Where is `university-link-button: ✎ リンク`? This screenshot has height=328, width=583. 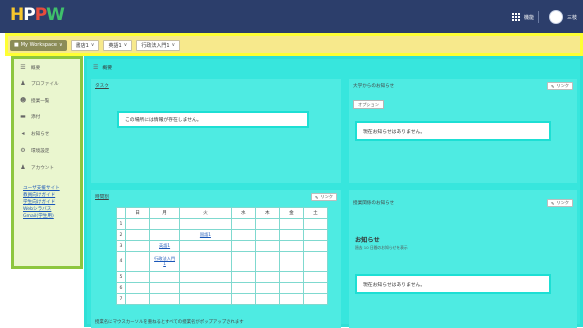
university-link-button: ✎ リンク is located at coordinates (559, 86).